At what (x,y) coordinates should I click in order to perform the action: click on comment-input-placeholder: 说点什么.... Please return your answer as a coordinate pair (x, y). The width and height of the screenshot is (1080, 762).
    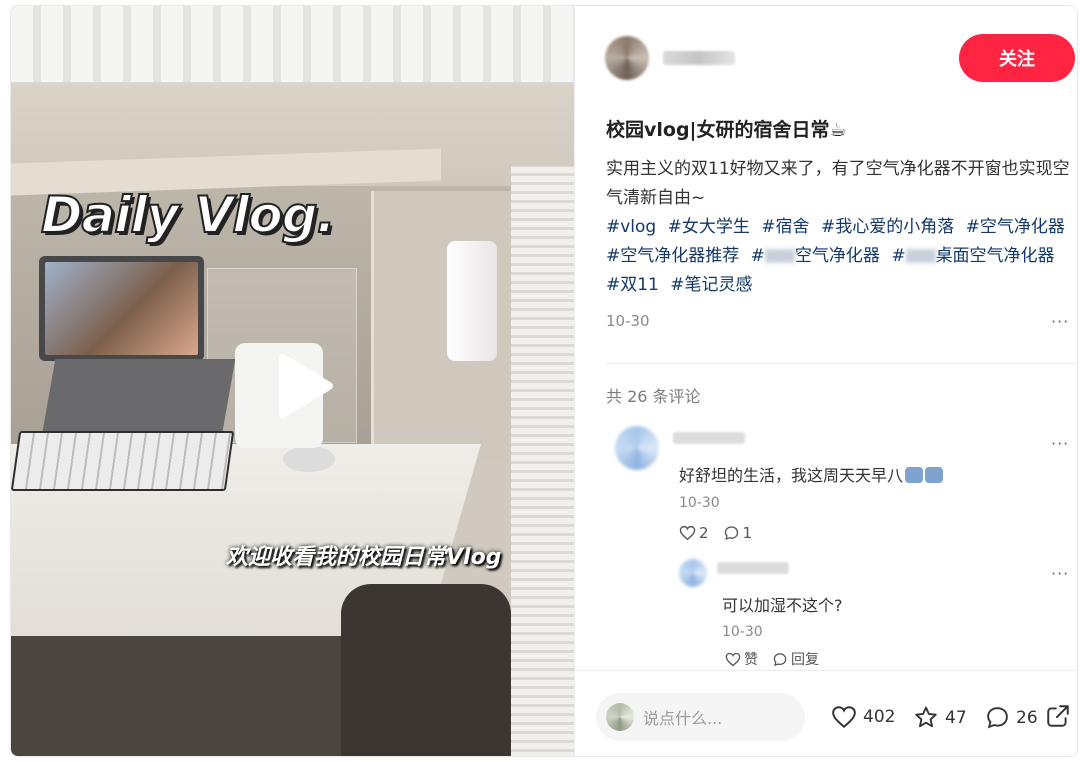
    Looking at the image, I should click on (683, 718).